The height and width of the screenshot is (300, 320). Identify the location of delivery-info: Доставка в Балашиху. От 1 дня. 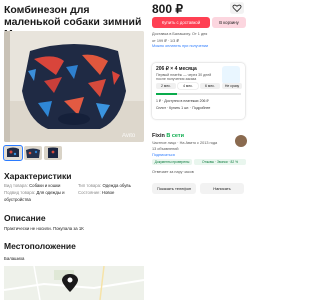
(180, 34).